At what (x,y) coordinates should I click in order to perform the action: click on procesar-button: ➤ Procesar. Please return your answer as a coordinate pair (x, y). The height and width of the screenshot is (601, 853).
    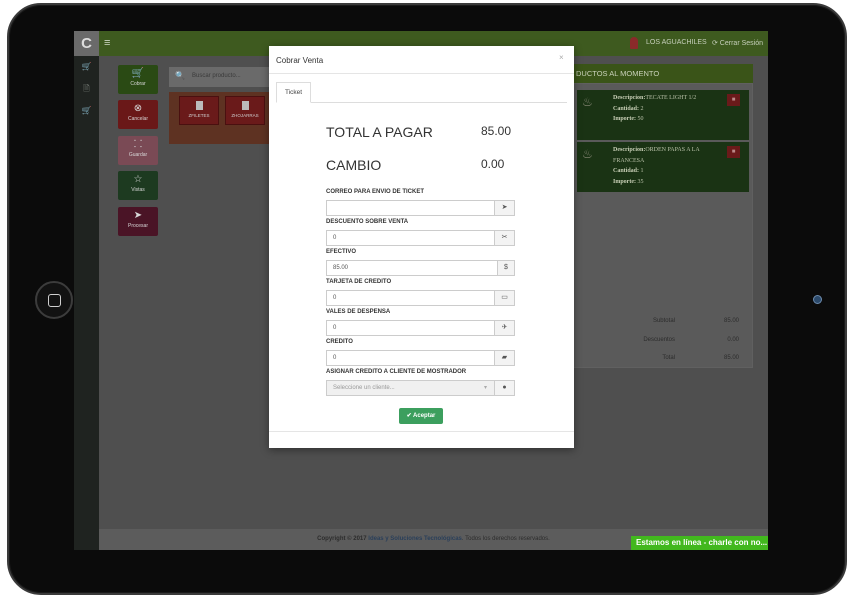
    Looking at the image, I should click on (138, 221).